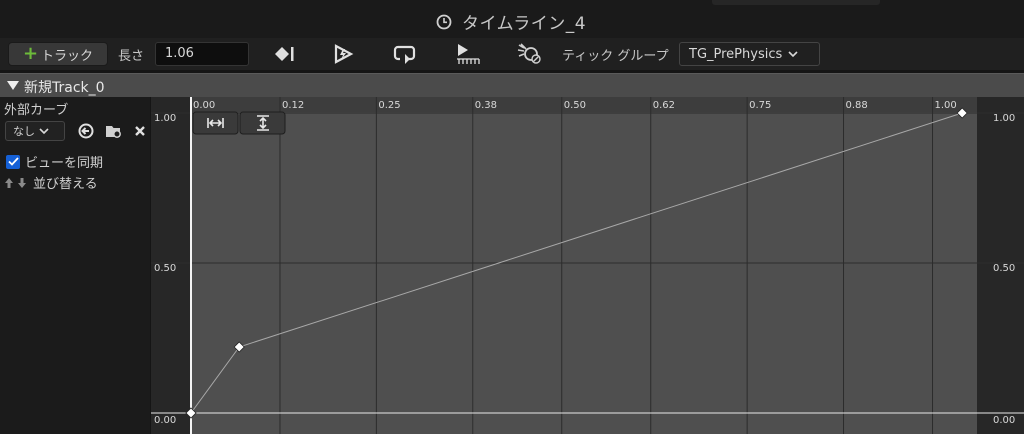 The image size is (1024, 434). Describe the element at coordinates (24, 131) in the screenshot. I see `curve-select-value: なし` at that location.